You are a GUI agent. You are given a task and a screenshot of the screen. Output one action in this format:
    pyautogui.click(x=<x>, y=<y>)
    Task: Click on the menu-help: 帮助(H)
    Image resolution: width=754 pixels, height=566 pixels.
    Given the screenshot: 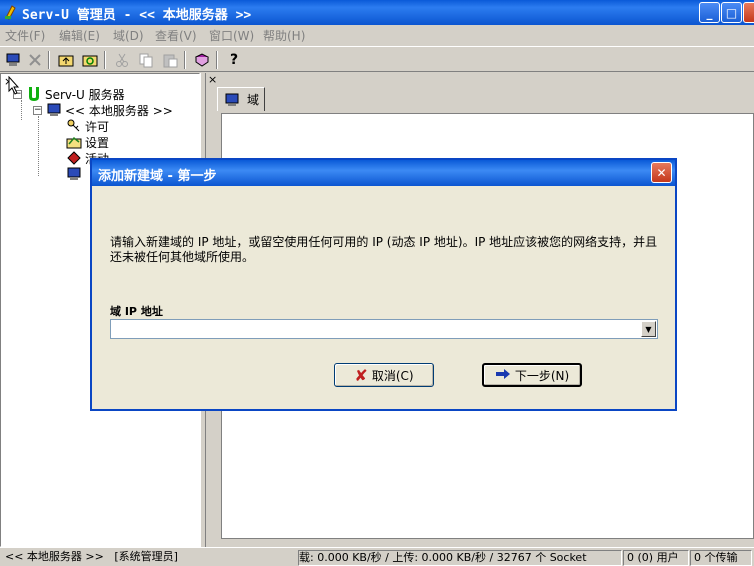 What is the action you would take?
    pyautogui.click(x=284, y=35)
    